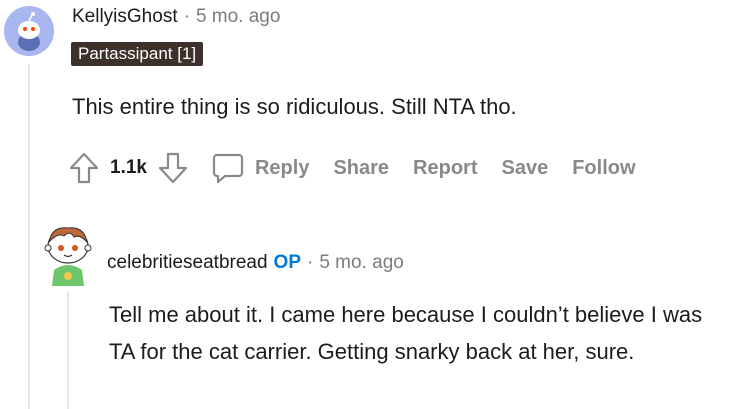 The height and width of the screenshot is (409, 729). I want to click on downvote-button, so click(173, 168).